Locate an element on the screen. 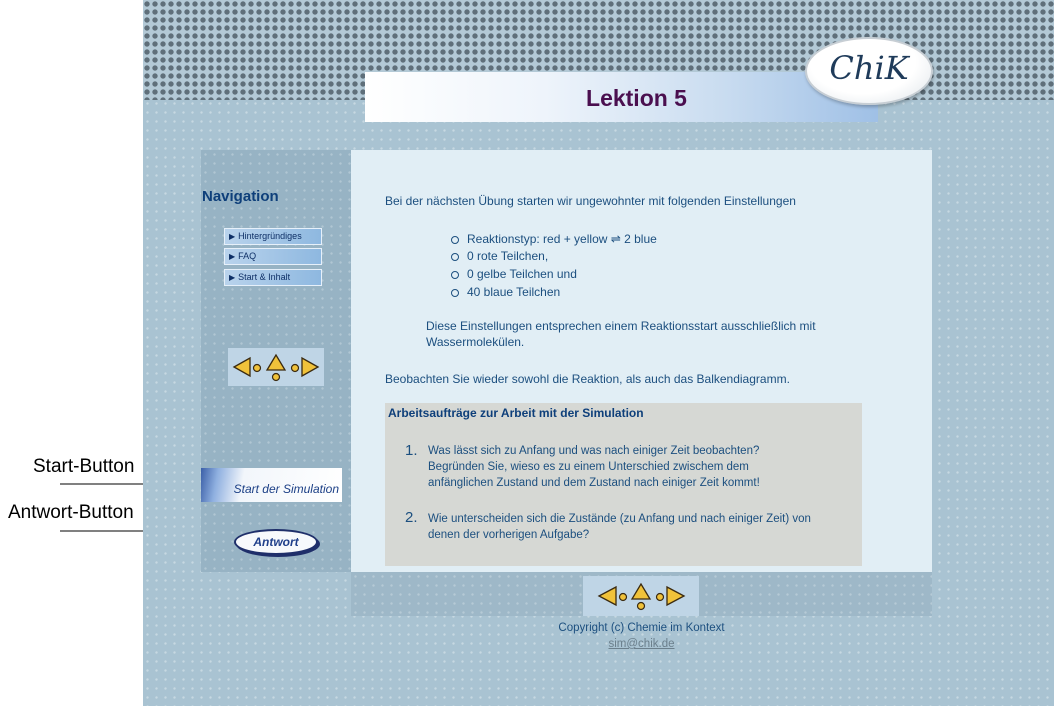  note-text-line2: Wassermolekülen. is located at coordinates (475, 342).